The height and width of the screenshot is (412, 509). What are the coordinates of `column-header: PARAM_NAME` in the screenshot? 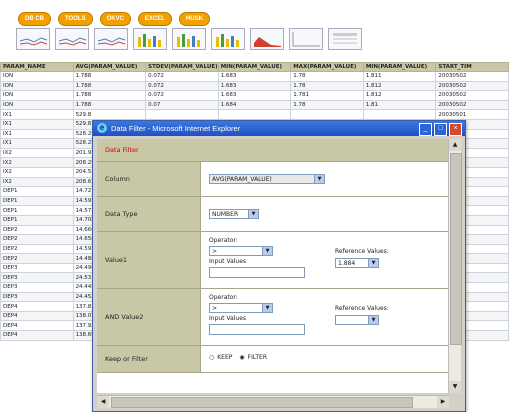 It's located at (37, 67).